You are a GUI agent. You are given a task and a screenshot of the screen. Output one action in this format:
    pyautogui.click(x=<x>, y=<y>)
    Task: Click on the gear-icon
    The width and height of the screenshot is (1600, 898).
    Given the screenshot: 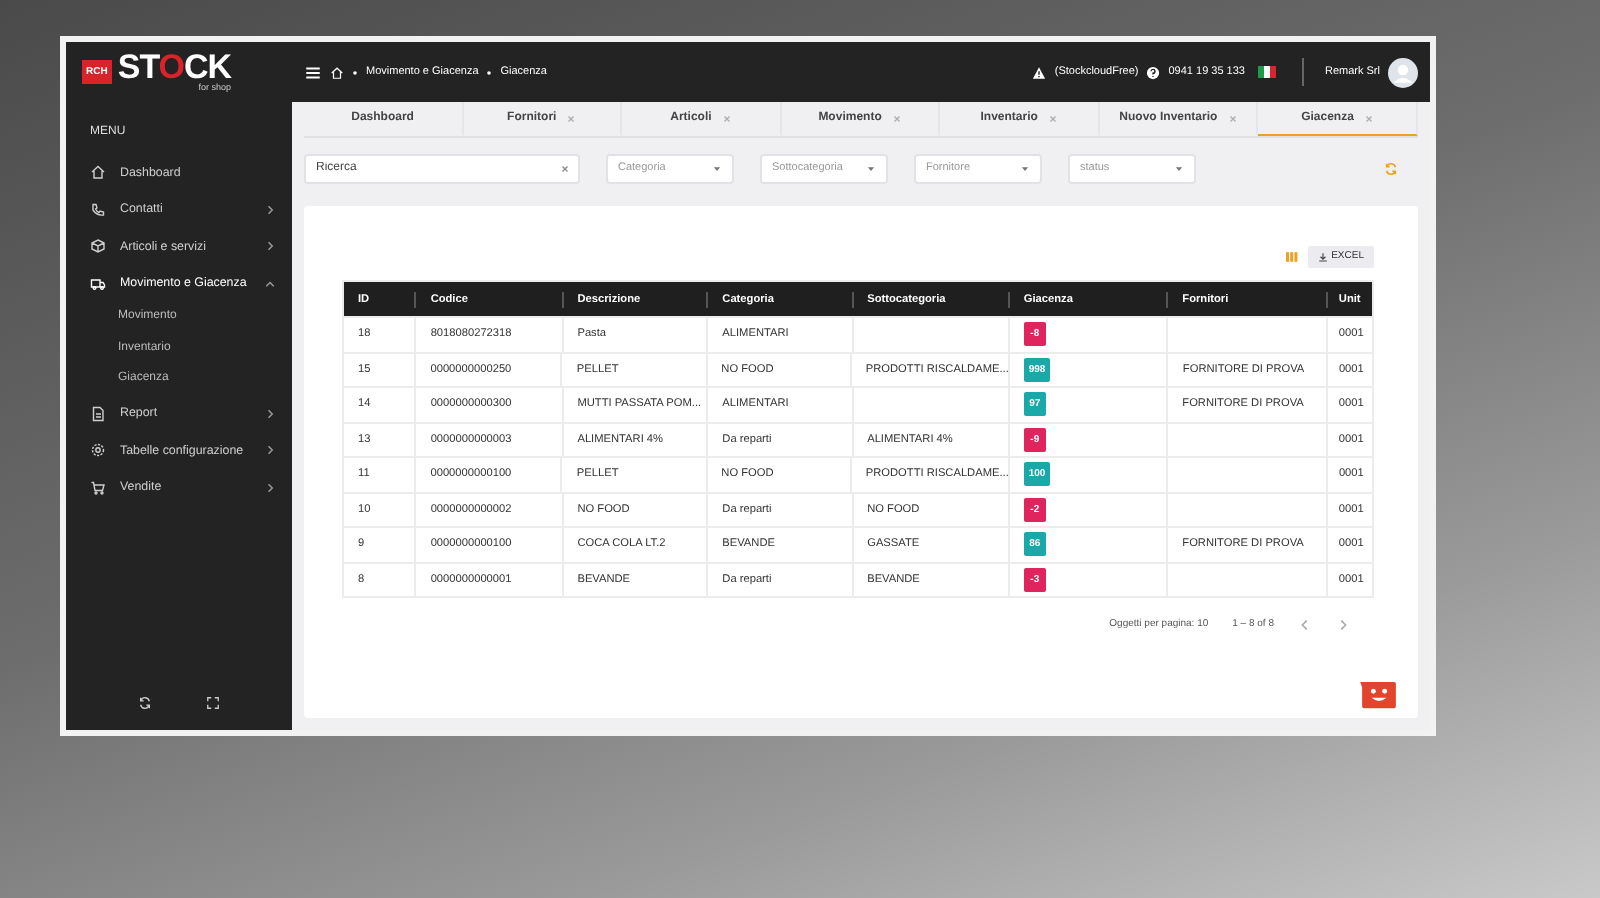 What is the action you would take?
    pyautogui.click(x=98, y=450)
    